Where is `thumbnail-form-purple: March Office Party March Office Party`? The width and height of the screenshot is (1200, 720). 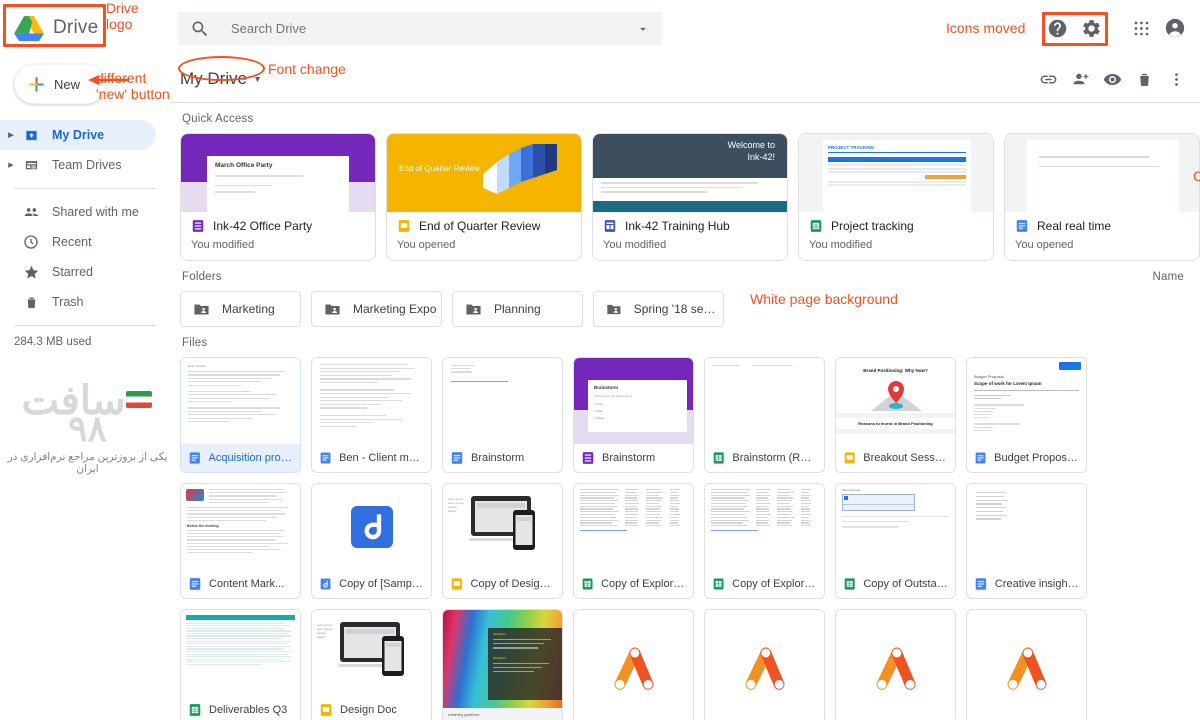 thumbnail-form-purple: March Office Party March Office Party is located at coordinates (278, 173).